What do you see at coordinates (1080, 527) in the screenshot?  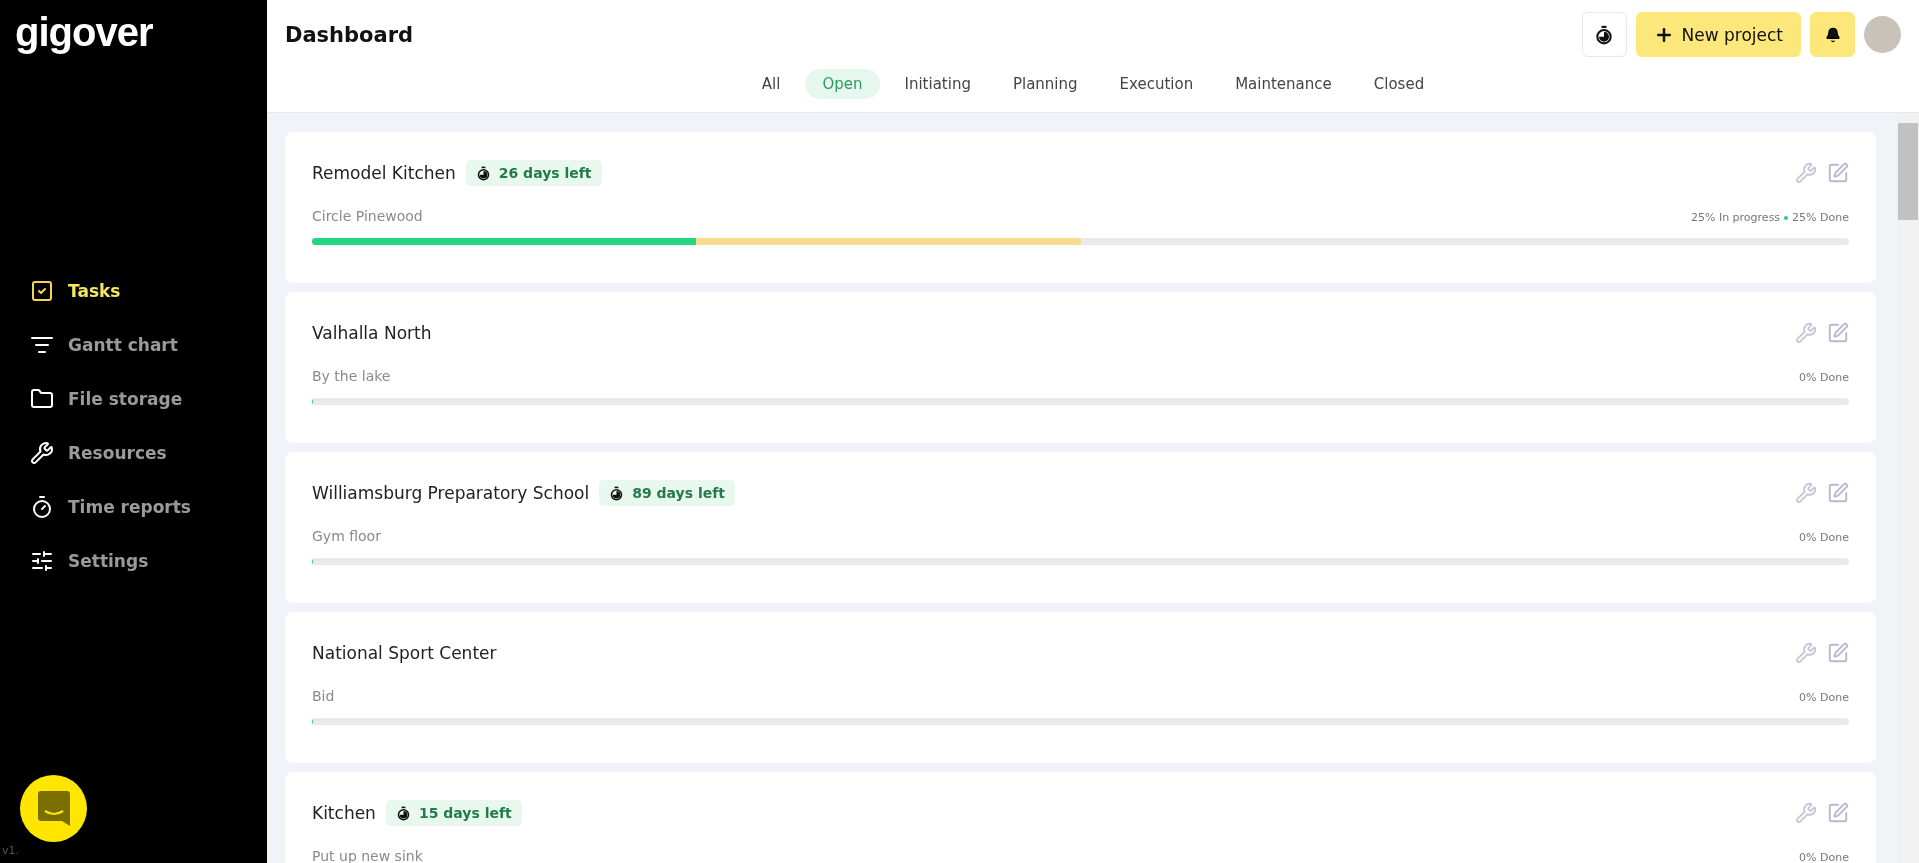 I see `project-card: Williamsburg Preparatory School 89 days left Gym floor 0% Done` at bounding box center [1080, 527].